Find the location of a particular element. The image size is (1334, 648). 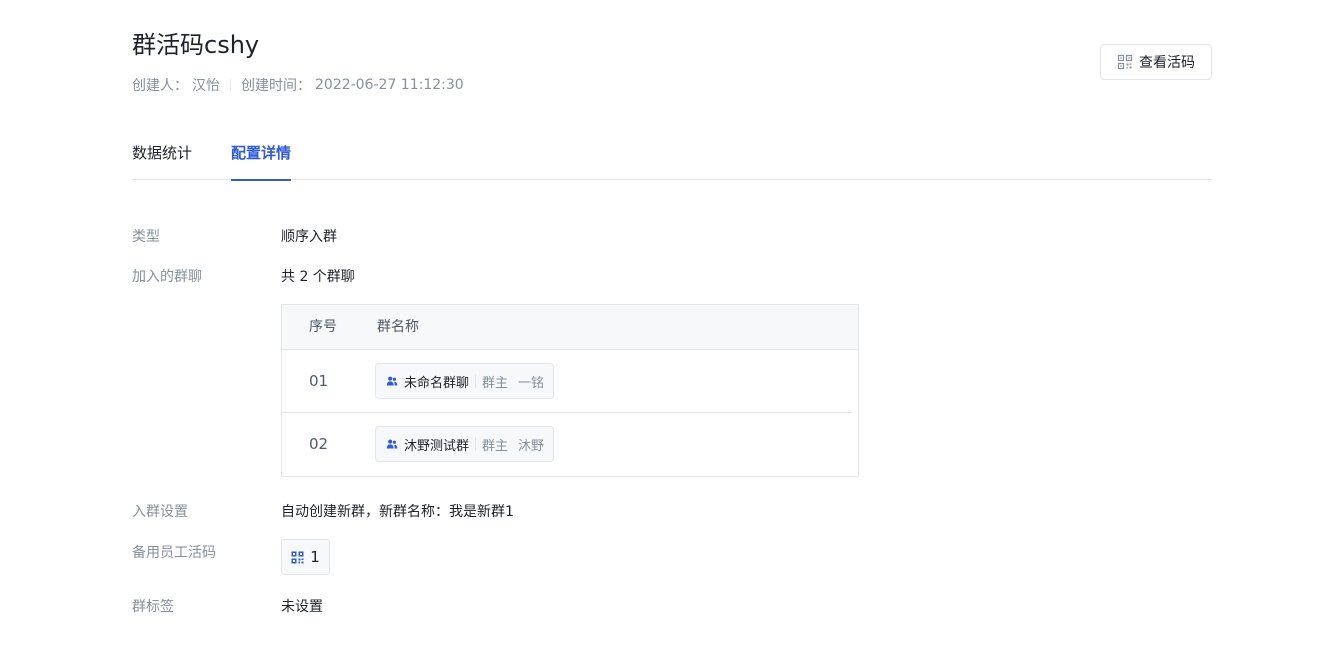

group-tags-value: 未设置 is located at coordinates (302, 607).